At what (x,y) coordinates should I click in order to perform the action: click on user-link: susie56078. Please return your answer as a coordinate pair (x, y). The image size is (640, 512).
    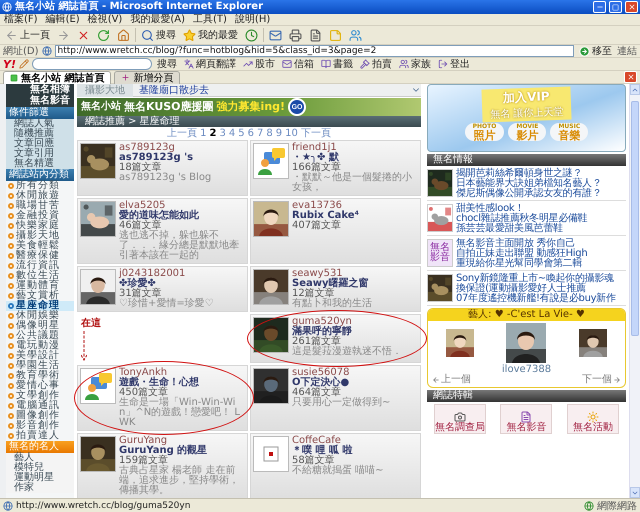
    Looking at the image, I should click on (355, 373).